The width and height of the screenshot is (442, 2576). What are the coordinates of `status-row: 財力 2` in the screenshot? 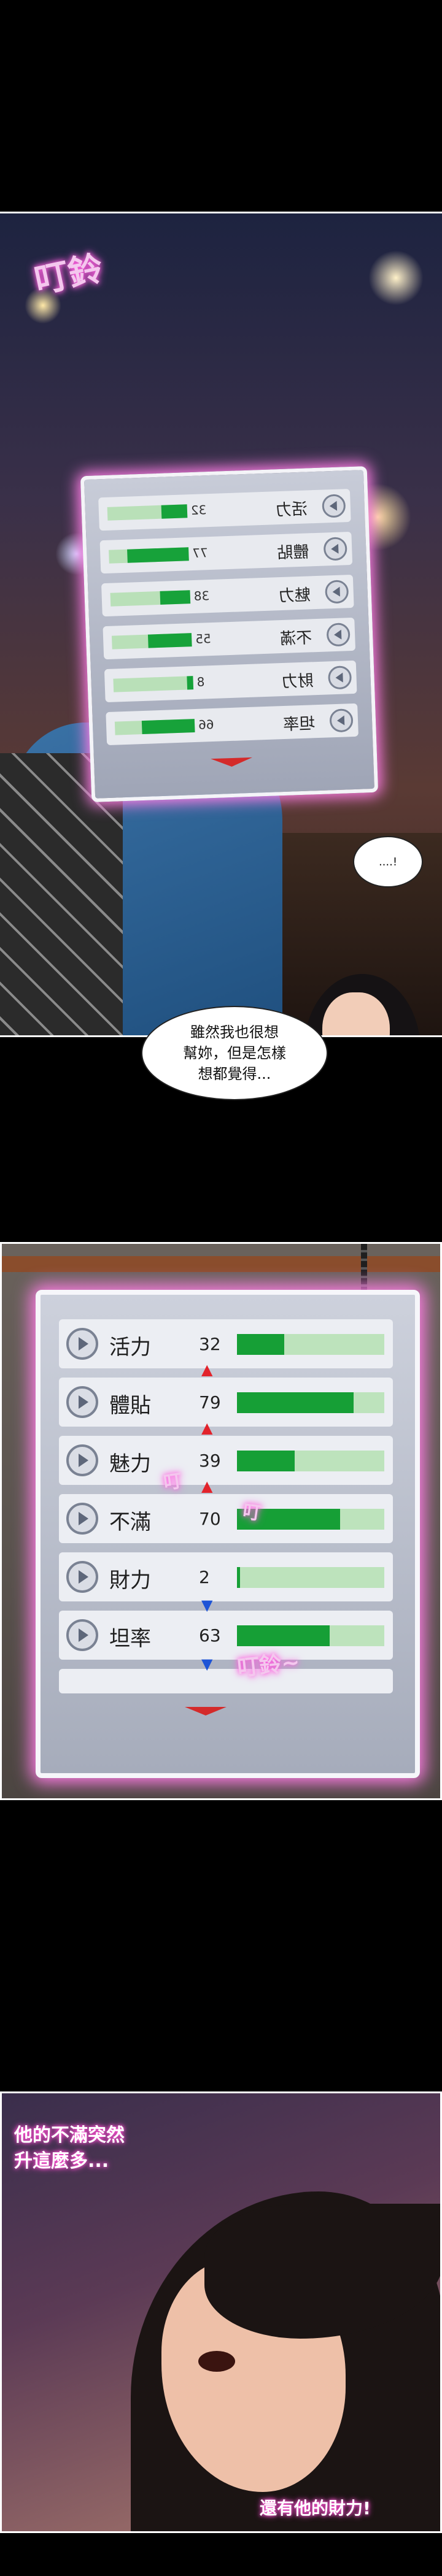 It's located at (226, 1576).